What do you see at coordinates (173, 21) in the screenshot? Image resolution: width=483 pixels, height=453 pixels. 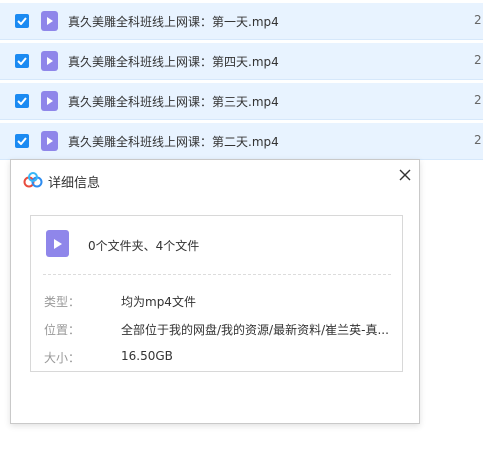 I see `file-name: 真久美雕全科班线上网课：第一天.mp4` at bounding box center [173, 21].